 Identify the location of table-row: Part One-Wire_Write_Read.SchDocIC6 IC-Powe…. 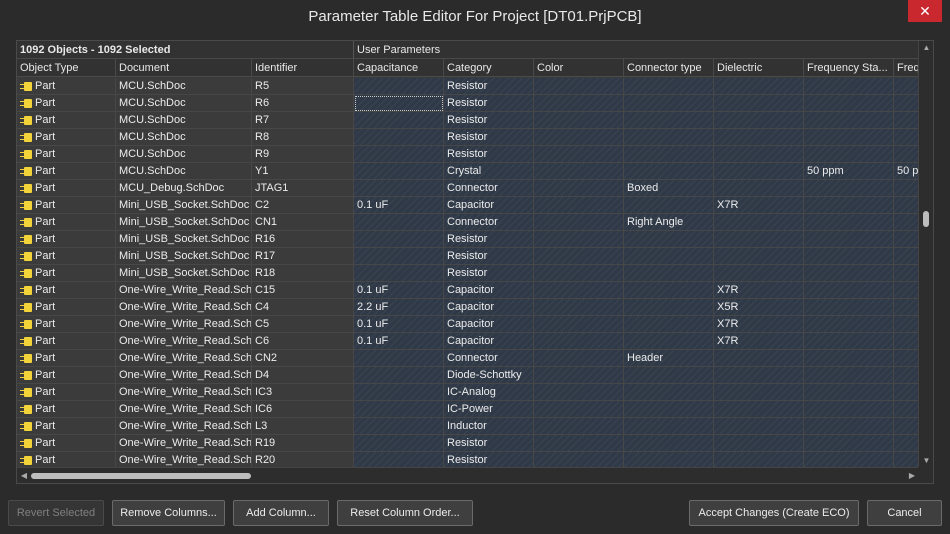
(468, 409).